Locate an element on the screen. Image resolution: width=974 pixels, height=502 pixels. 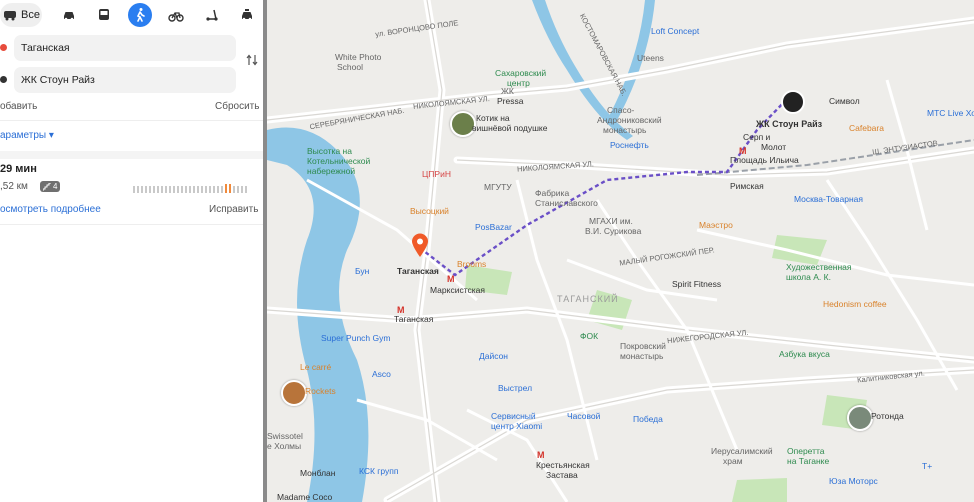
car-icon is located at coordinates (69, 16).